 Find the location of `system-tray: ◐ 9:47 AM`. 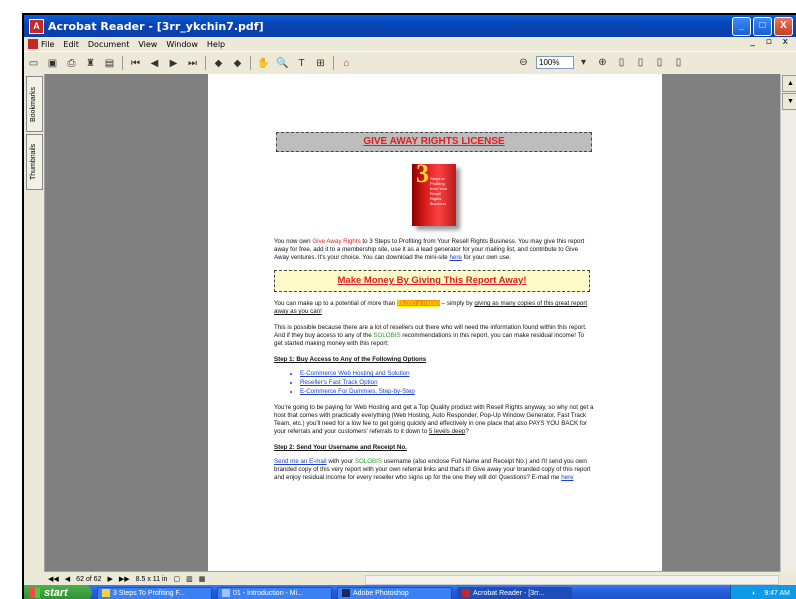

system-tray: ◐ 9:47 AM is located at coordinates (763, 592).